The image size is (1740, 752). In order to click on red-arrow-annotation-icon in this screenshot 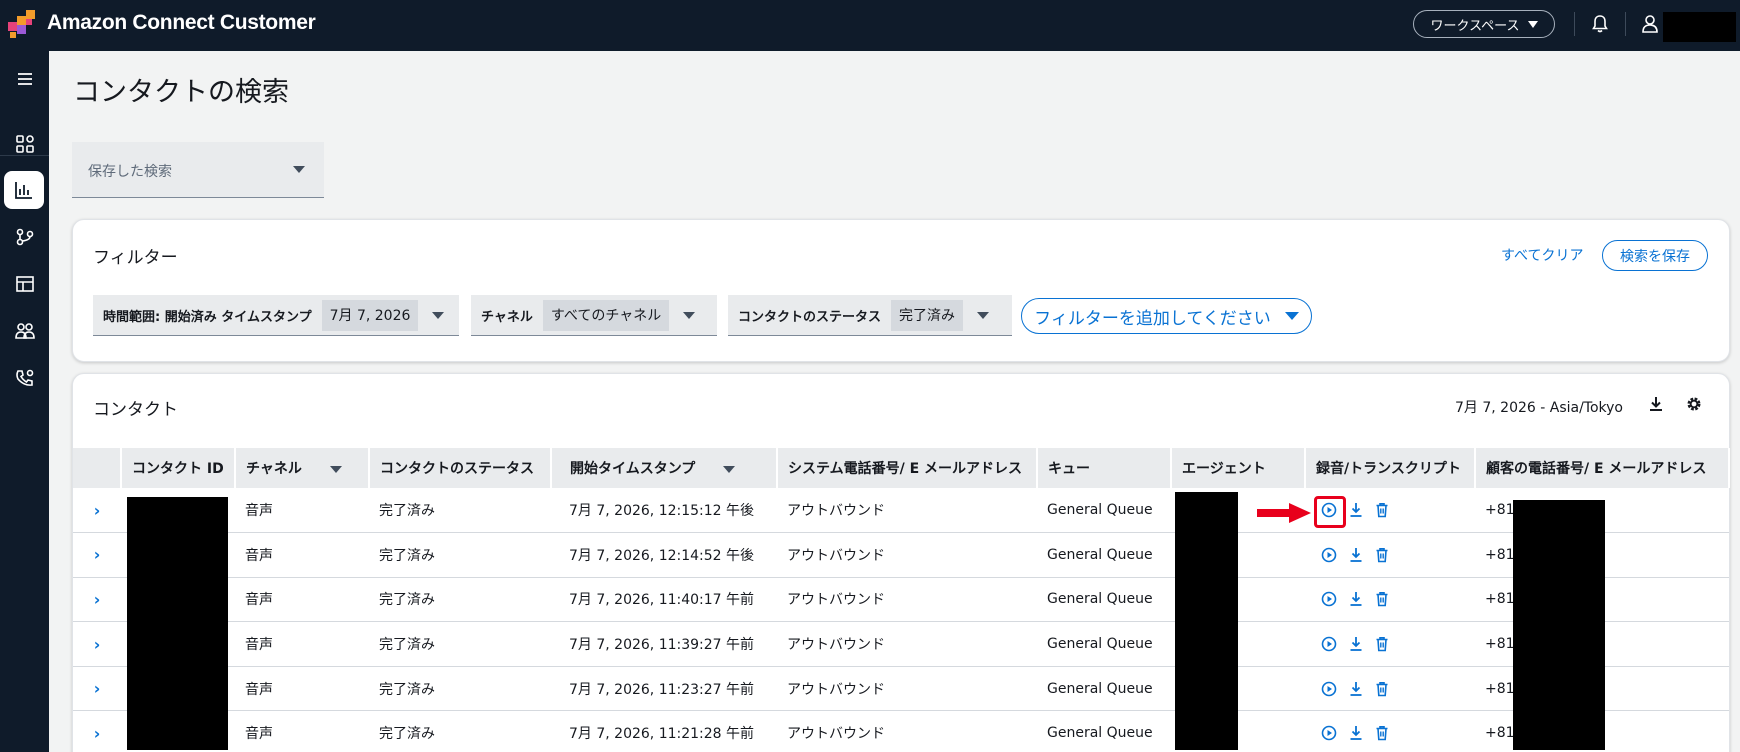, I will do `click(1284, 513)`.